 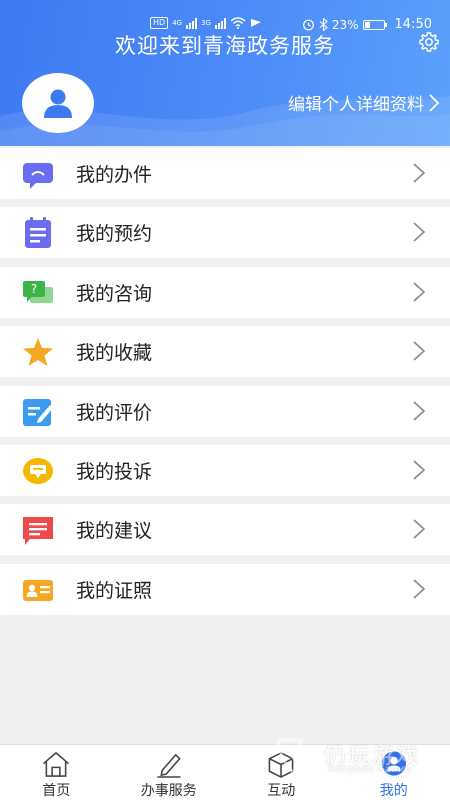 I want to click on hd-indicator: HD, so click(x=159, y=23).